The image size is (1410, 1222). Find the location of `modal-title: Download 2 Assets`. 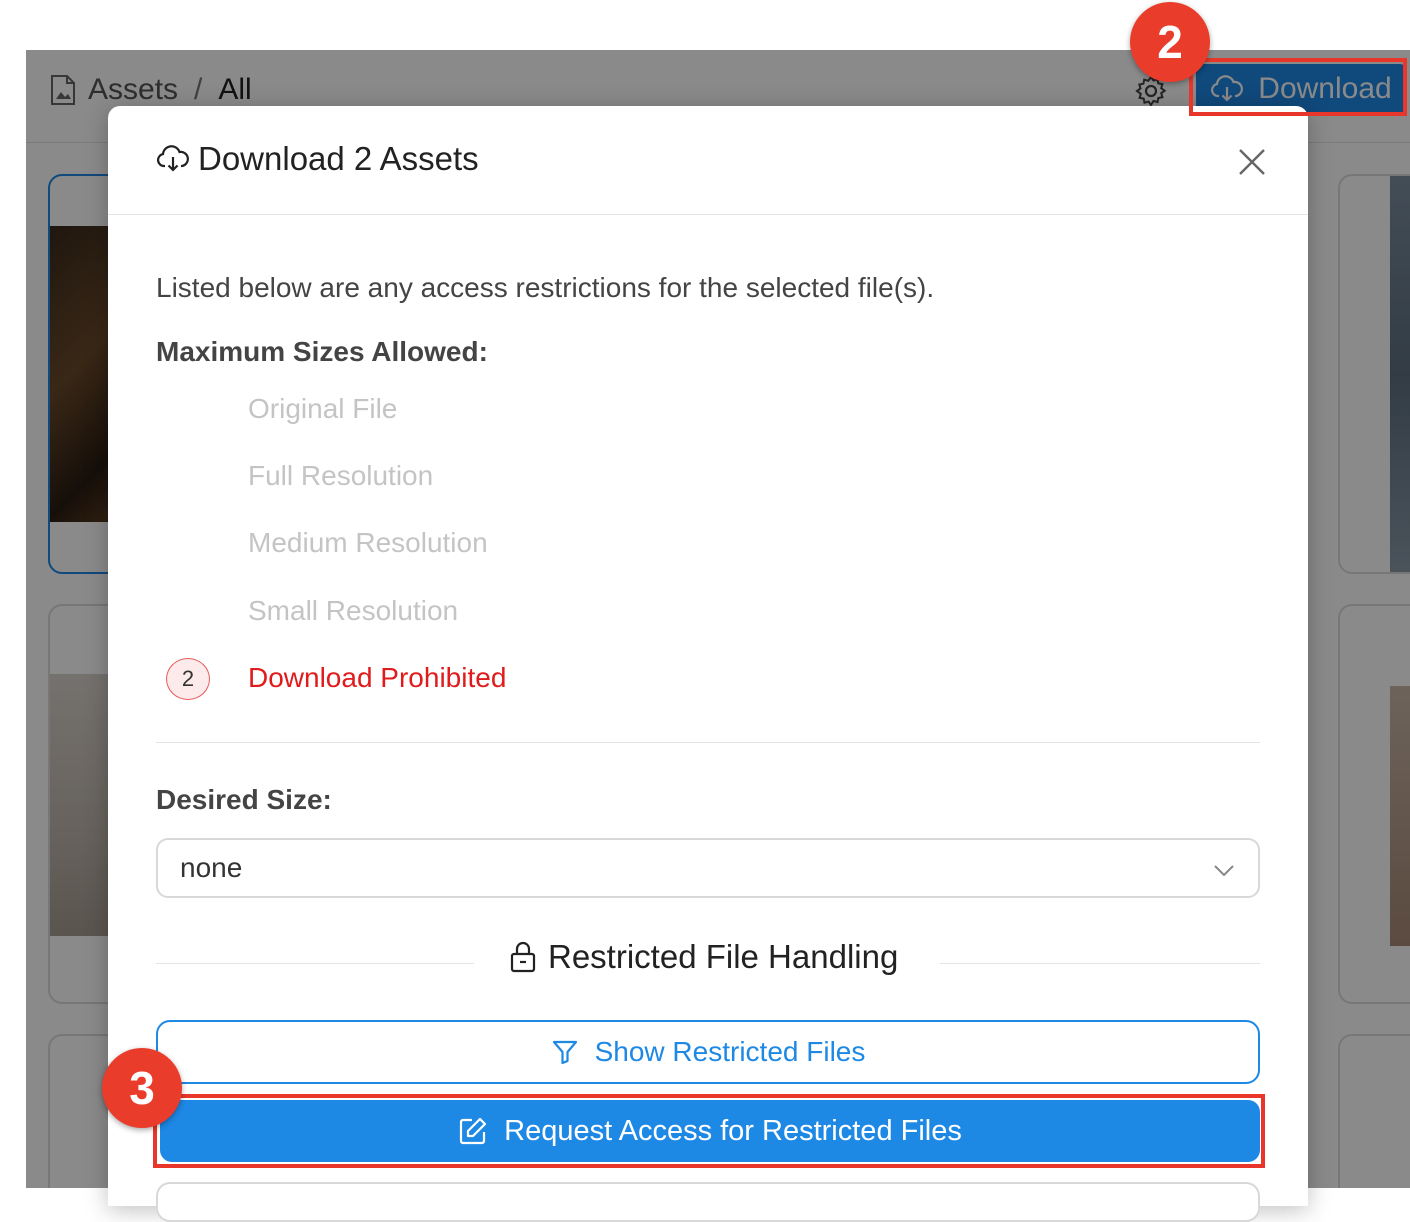

modal-title: Download 2 Assets is located at coordinates (317, 159).